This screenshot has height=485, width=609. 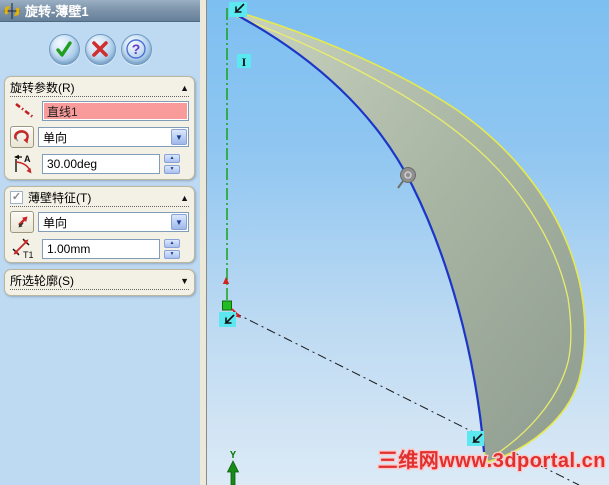 I want to click on revolve-direction-value: 单向, so click(x=55, y=137).